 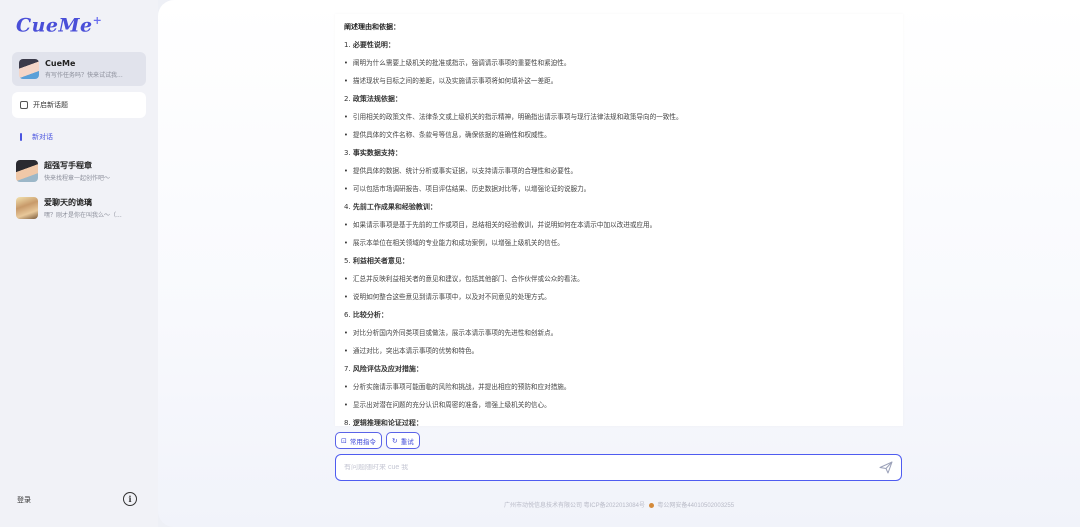 What do you see at coordinates (695, 506) in the screenshot?
I see `police-record-text: 粤公网安备44010502003255` at bounding box center [695, 506].